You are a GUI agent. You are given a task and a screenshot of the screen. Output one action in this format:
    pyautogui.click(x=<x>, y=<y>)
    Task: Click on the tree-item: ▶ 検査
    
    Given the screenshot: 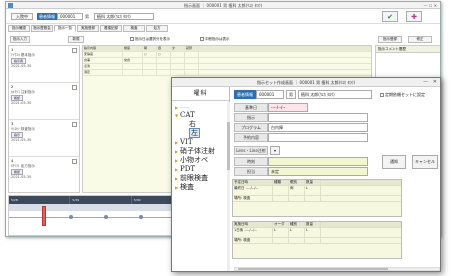 What is the action you would take?
    pyautogui.click(x=202, y=187)
    